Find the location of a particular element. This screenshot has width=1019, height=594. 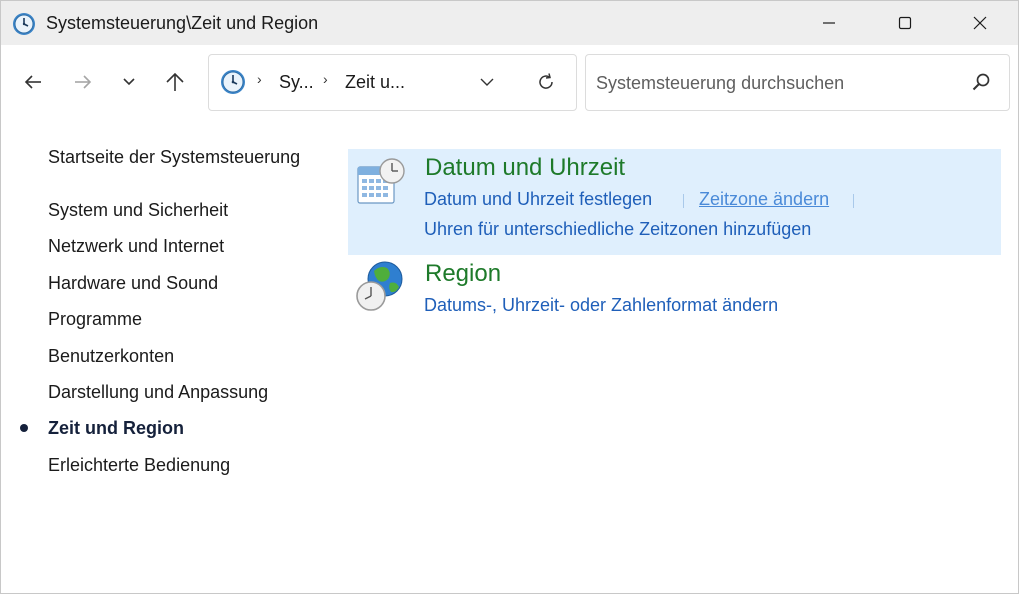

maximize-button is located at coordinates (905, 23).